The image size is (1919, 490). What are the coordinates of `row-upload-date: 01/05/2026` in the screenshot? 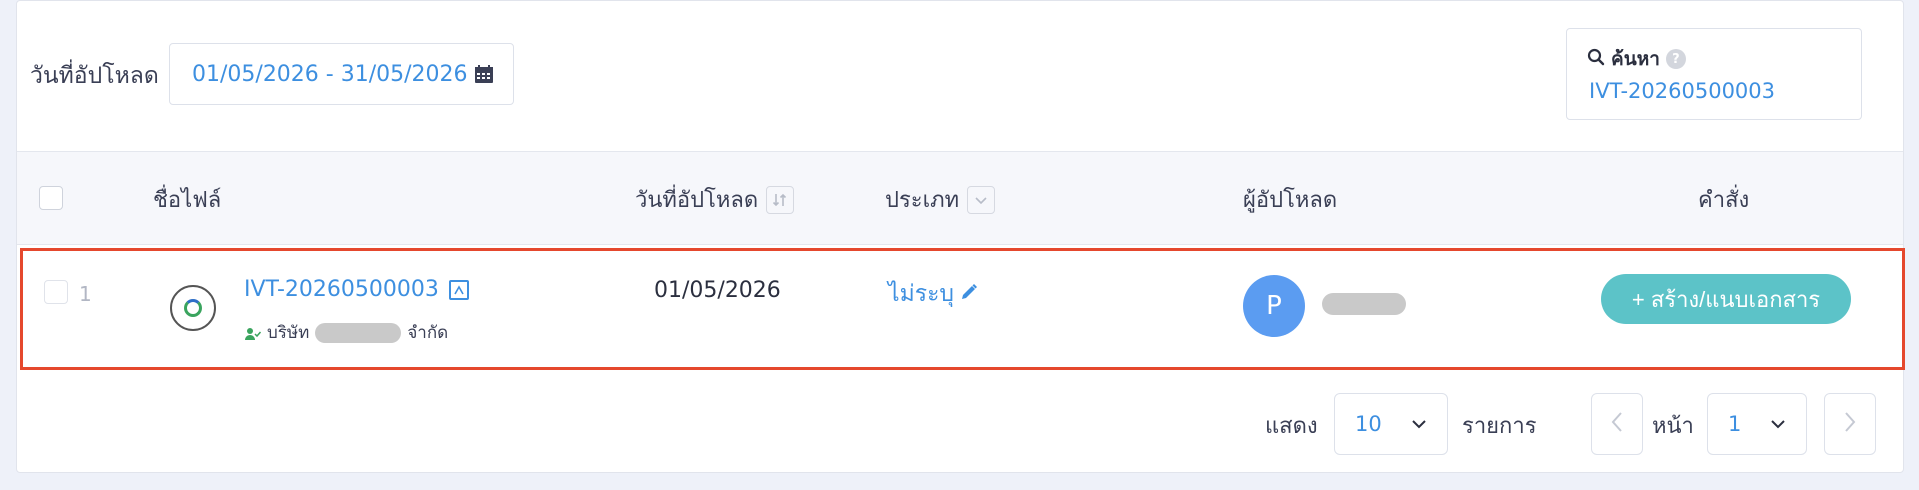 It's located at (717, 290).